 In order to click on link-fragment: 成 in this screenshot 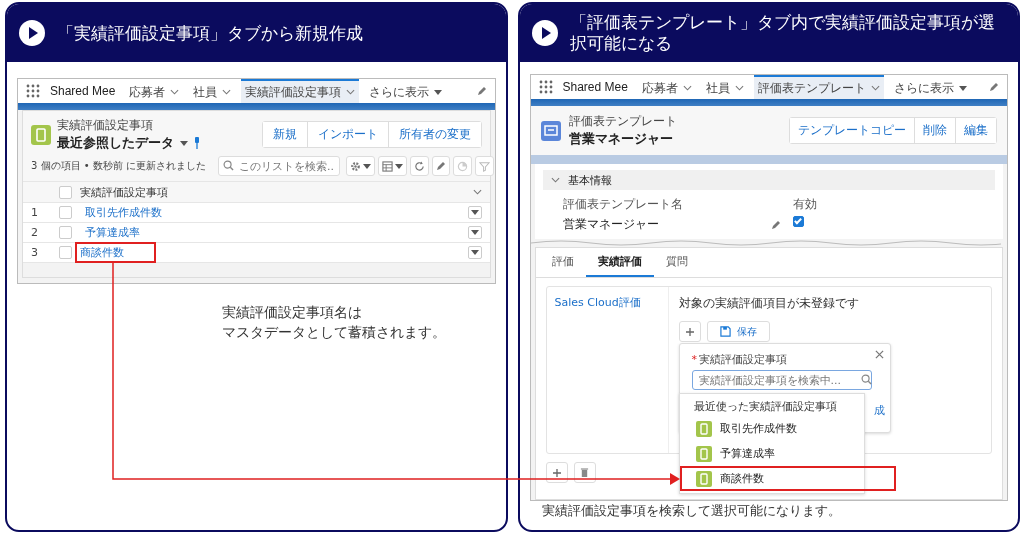, I will do `click(879, 410)`.